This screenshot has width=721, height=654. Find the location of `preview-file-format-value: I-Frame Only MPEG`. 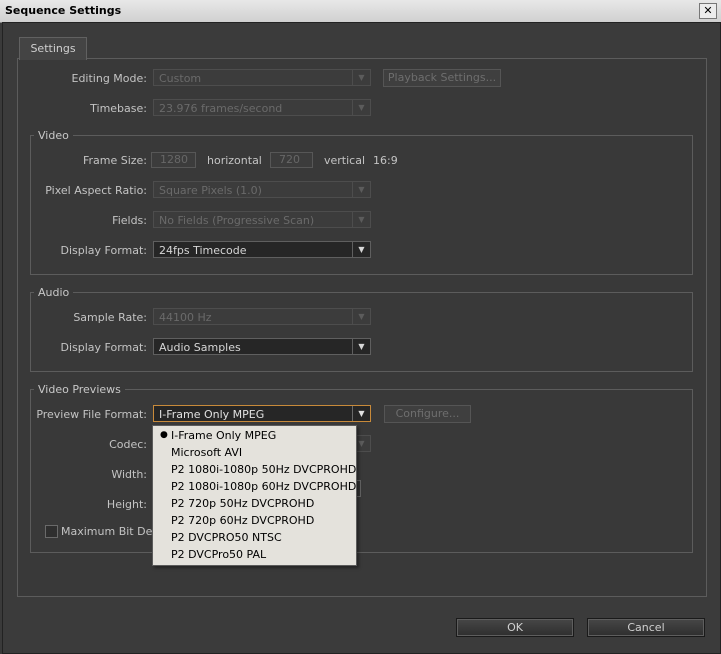

preview-file-format-value: I-Frame Only MPEG is located at coordinates (212, 414).